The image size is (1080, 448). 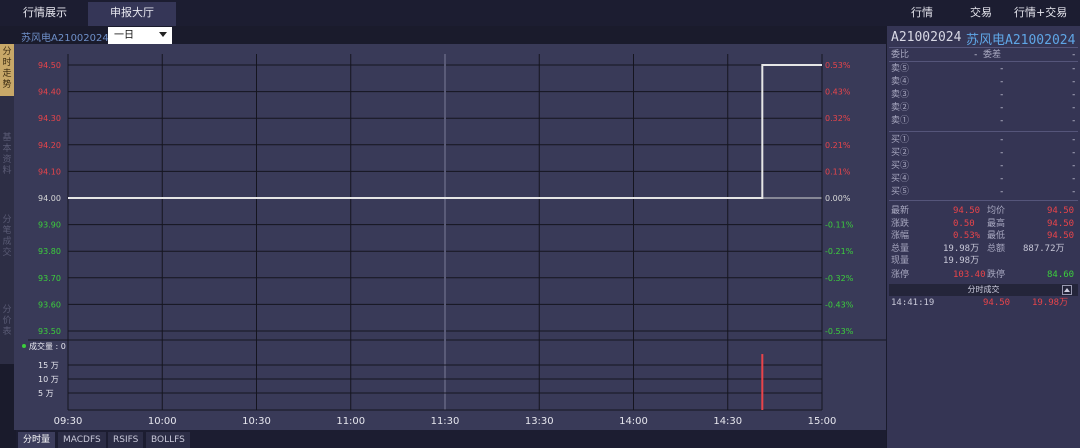 I want to click on tick-volume: 19.98万, so click(x=1050, y=303).